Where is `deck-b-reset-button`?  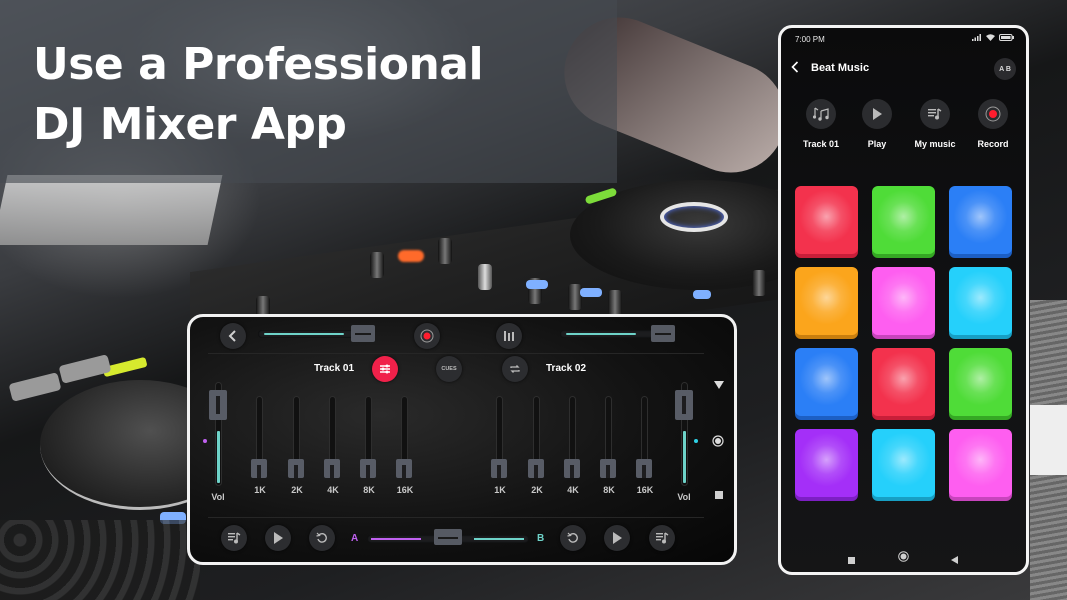
deck-b-reset-button is located at coordinates (573, 538).